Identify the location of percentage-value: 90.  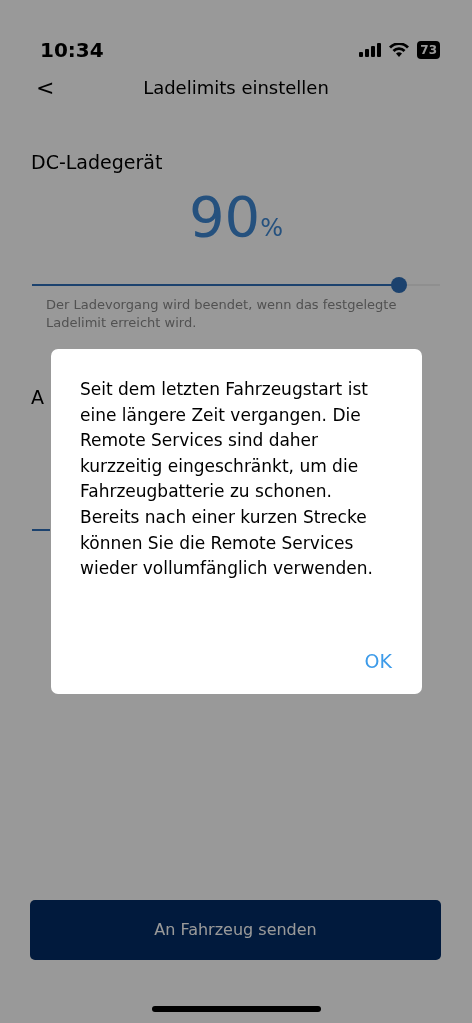
(224, 216).